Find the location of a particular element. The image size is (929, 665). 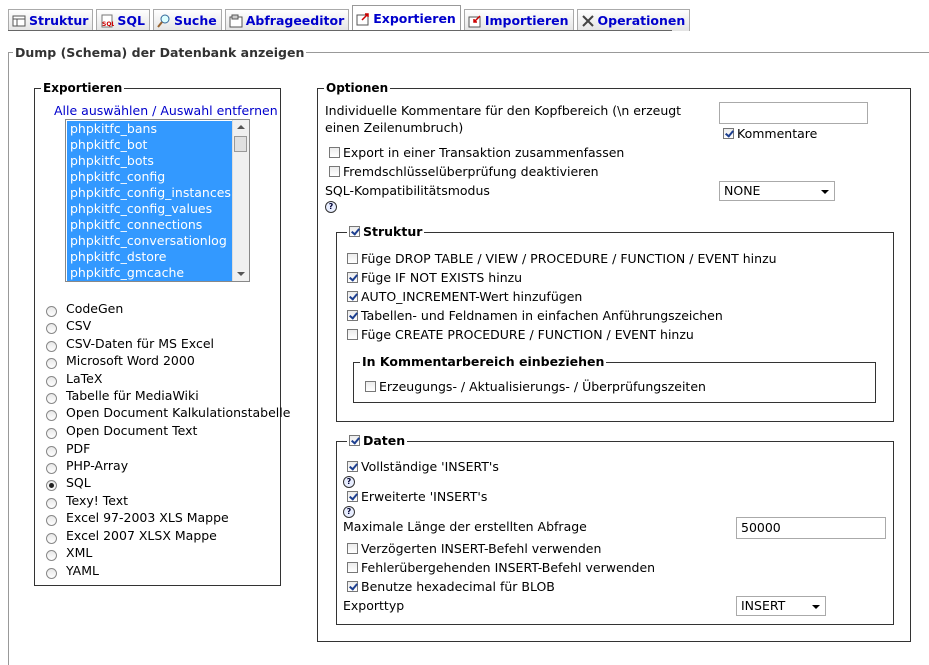

compat-select: NONE is located at coordinates (777, 191).